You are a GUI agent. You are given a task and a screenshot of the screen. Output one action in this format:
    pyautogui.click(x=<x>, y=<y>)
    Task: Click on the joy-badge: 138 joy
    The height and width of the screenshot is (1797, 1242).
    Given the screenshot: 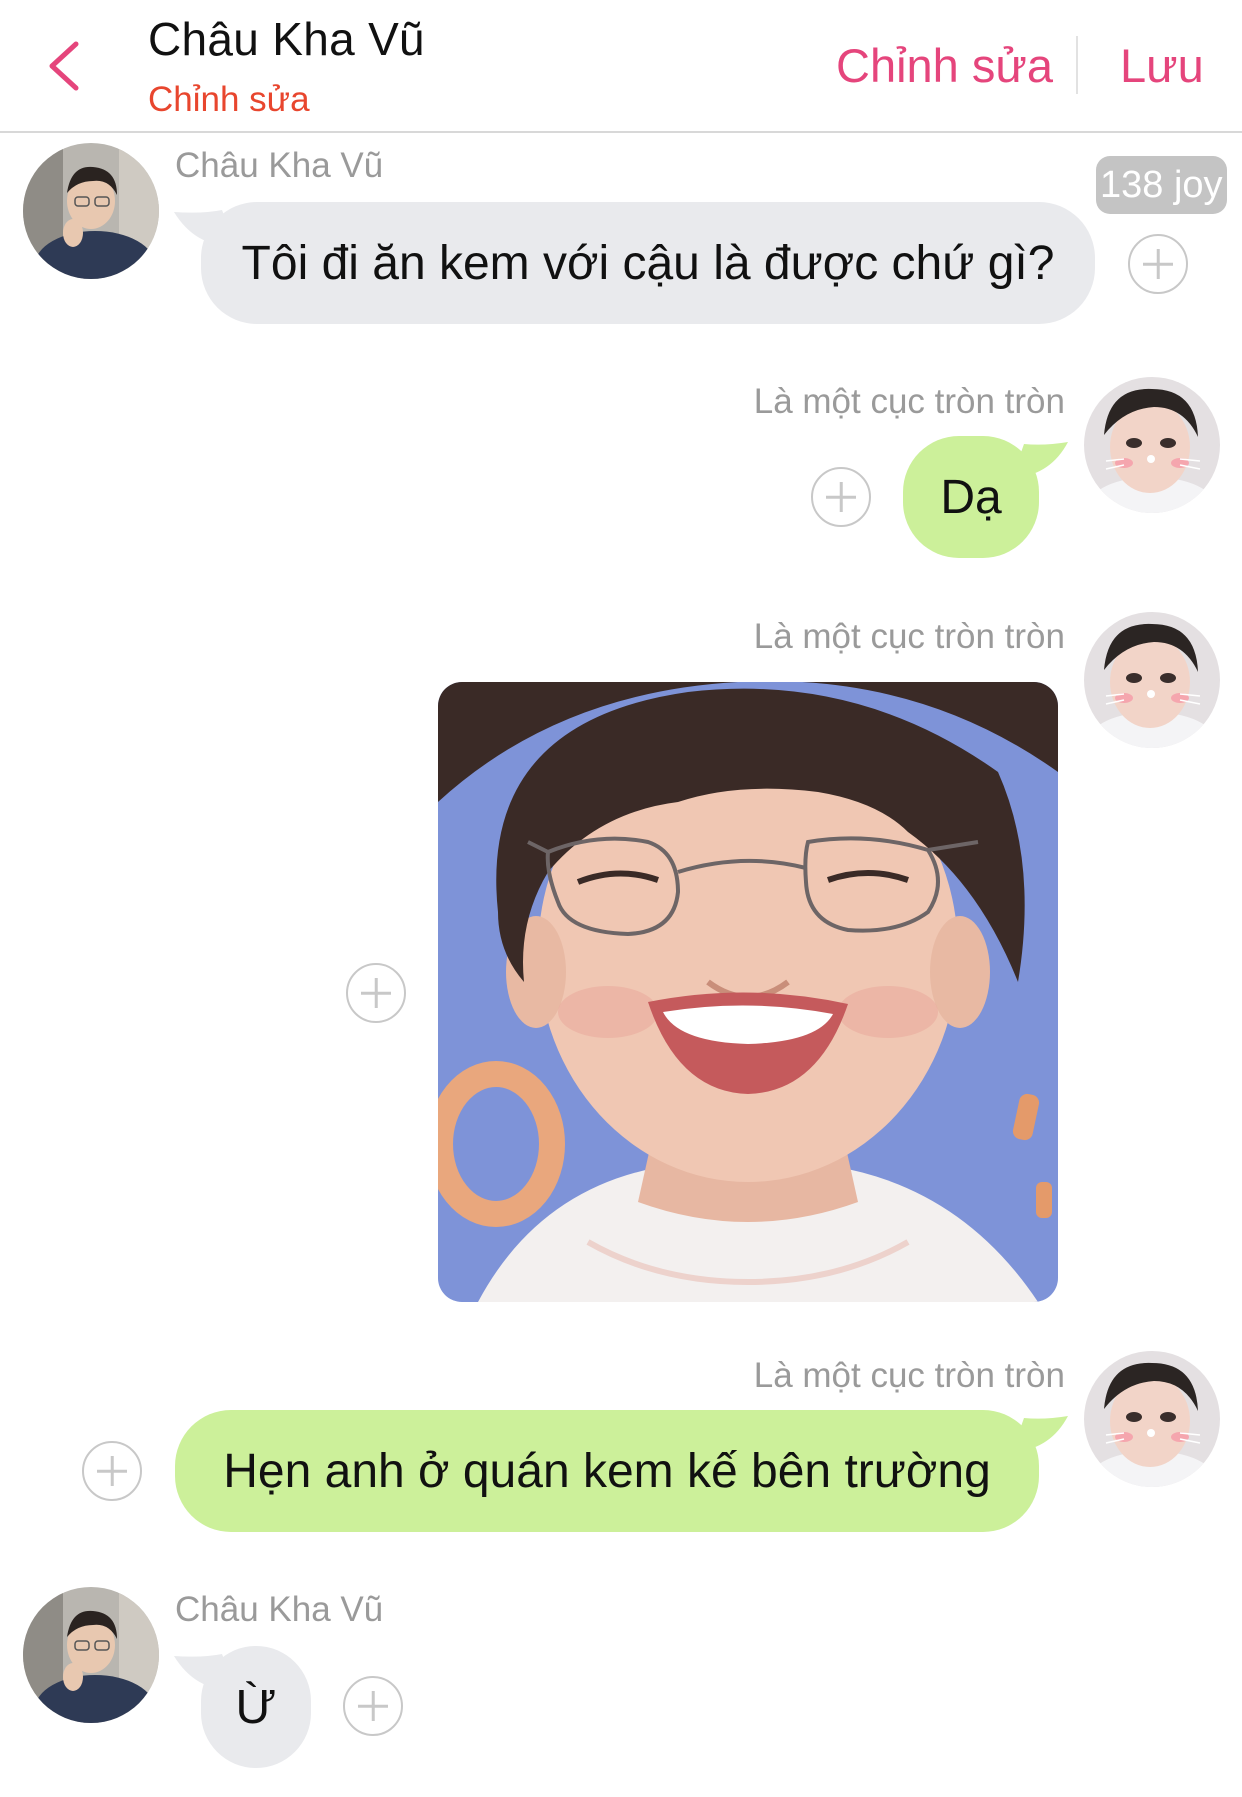 What is the action you would take?
    pyautogui.click(x=1161, y=185)
    